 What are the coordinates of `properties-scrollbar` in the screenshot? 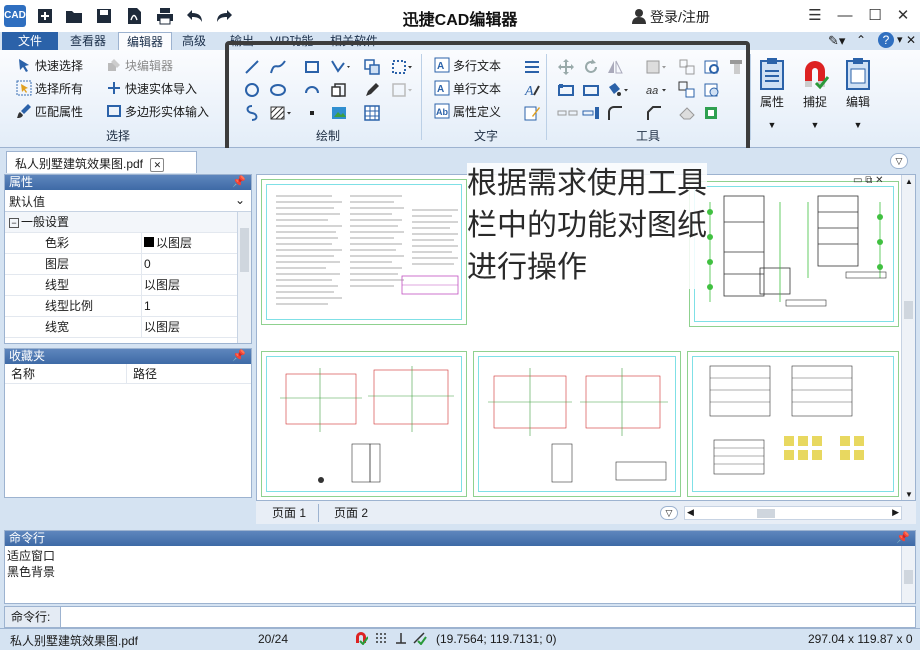 It's located at (244, 277).